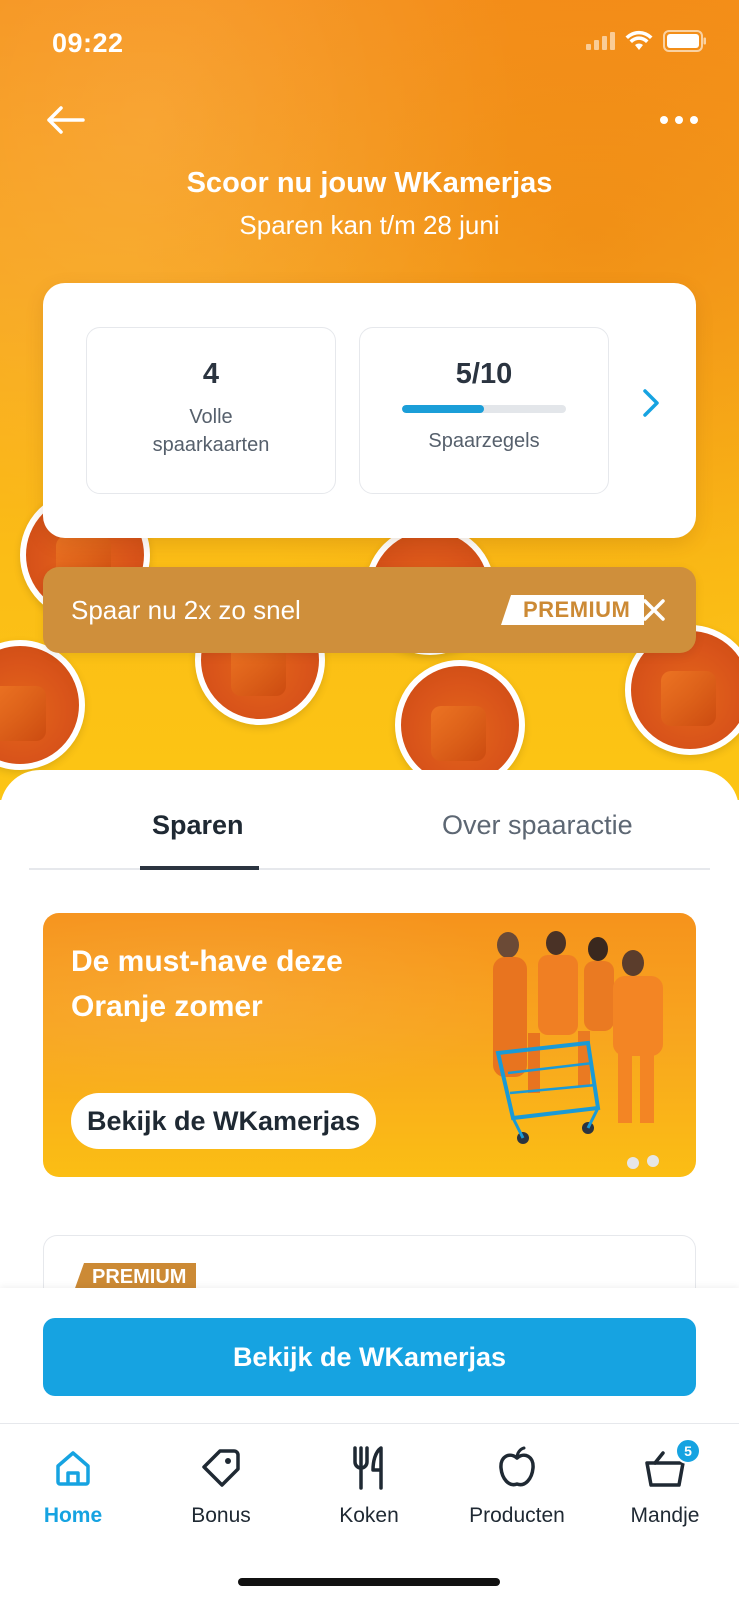 The width and height of the screenshot is (739, 1600). Describe the element at coordinates (573, 610) in the screenshot. I see `premium-badge: PREMIUM` at that location.